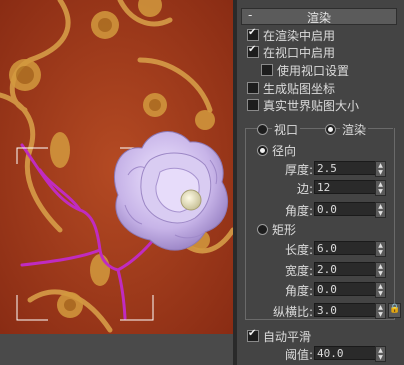 The image size is (404, 365). I want to click on rollout-header-rendering: - 渲染, so click(319, 16).